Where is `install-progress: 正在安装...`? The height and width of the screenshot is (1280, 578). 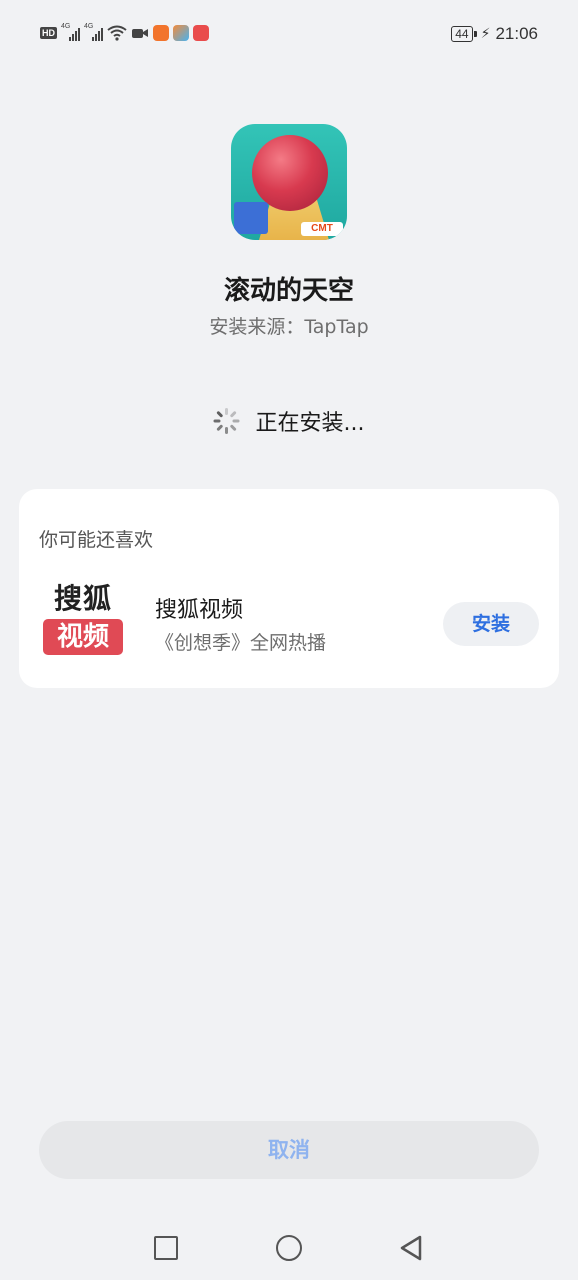 install-progress: 正在安装... is located at coordinates (289, 421).